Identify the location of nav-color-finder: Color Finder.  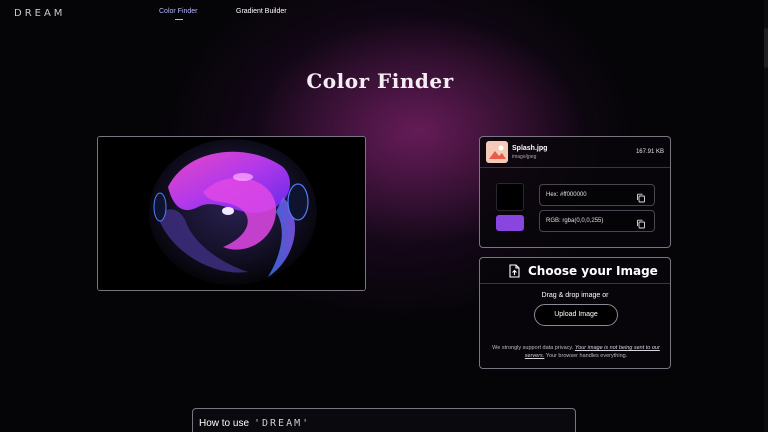
(178, 11).